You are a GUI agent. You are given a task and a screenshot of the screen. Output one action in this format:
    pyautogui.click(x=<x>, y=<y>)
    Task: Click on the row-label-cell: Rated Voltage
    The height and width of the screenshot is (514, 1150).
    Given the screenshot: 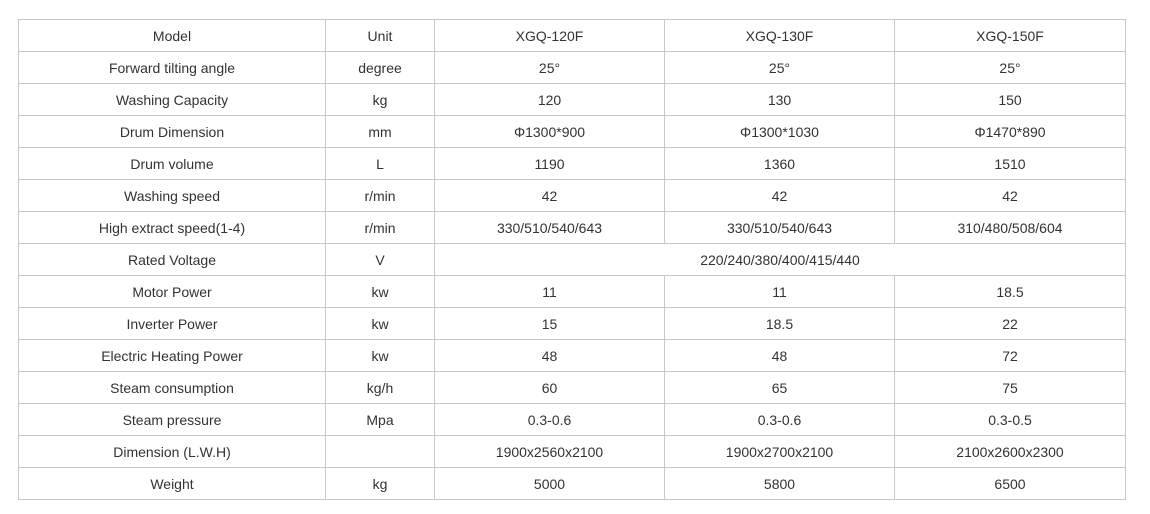 What is the action you would take?
    pyautogui.click(x=172, y=259)
    